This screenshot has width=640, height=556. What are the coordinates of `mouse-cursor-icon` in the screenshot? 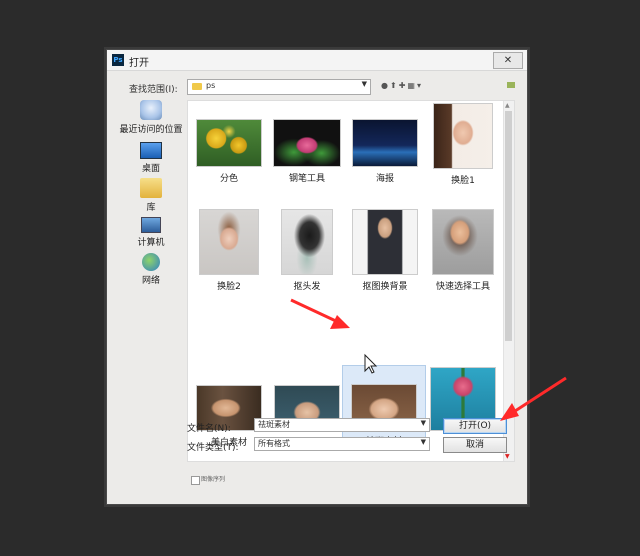 It's located at (371, 363).